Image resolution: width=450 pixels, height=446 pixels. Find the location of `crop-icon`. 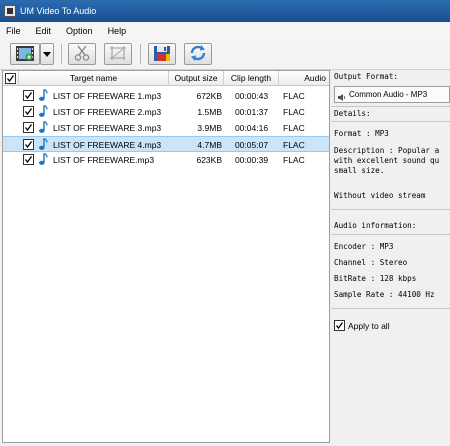

crop-icon is located at coordinates (118, 54).